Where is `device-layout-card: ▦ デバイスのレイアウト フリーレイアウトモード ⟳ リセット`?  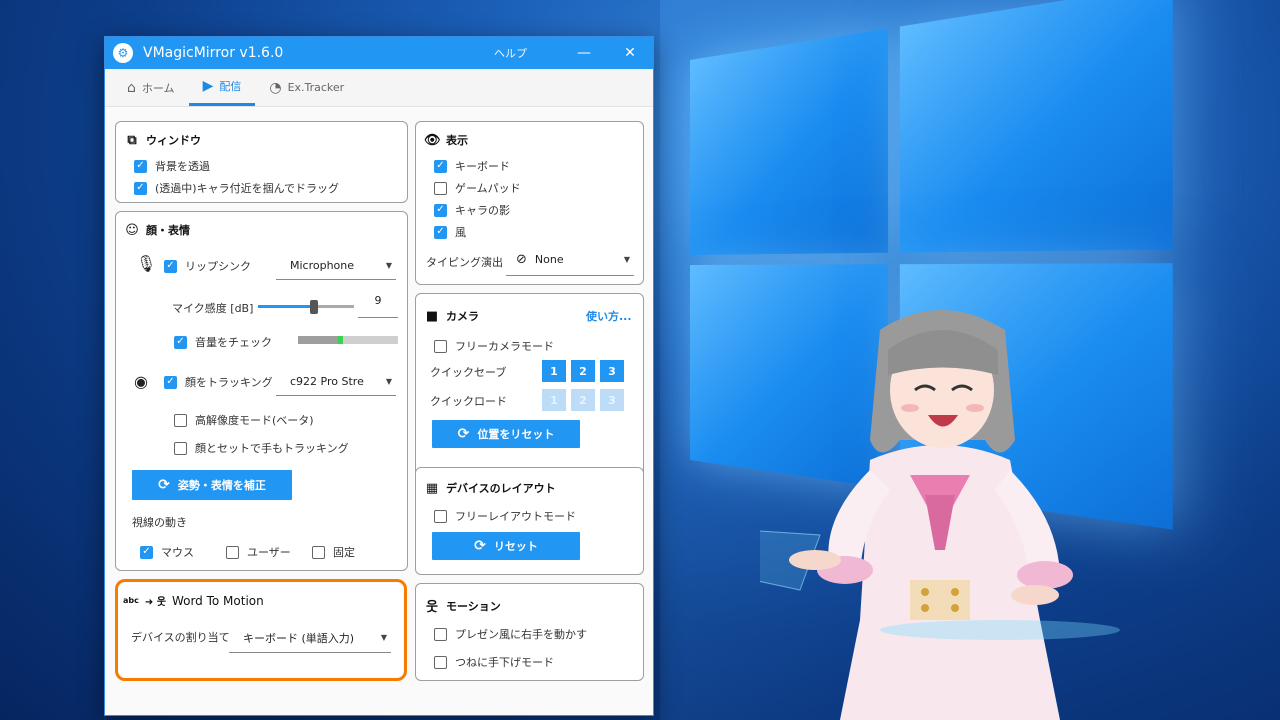
device-layout-card: ▦ デバイスのレイアウト フリーレイアウトモード ⟳ リセット is located at coordinates (529, 521).